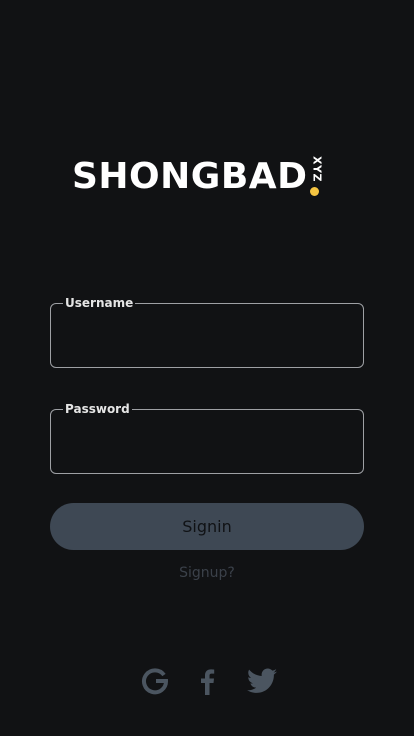 This screenshot has height=736, width=414. I want to click on password-label: Password, so click(97, 409).